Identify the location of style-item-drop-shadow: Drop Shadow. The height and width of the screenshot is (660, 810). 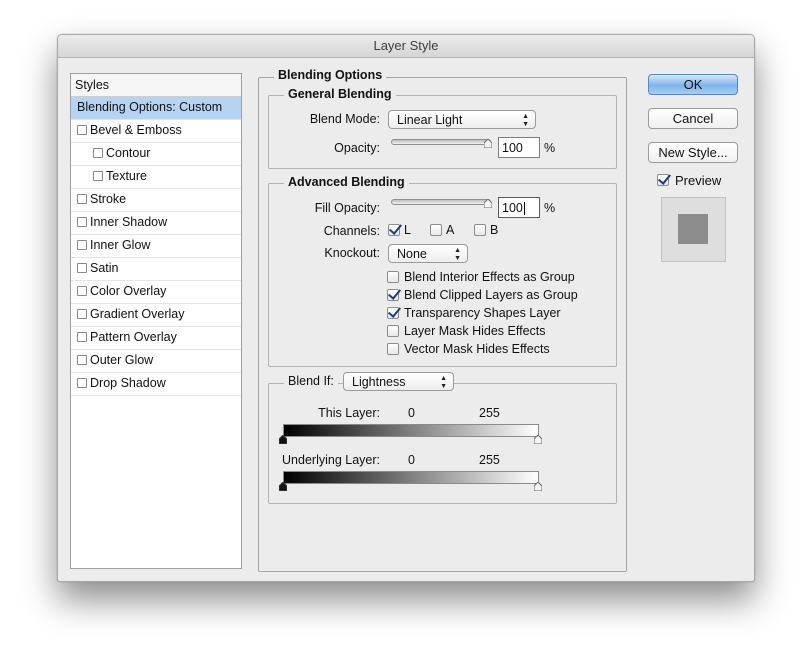
(156, 384).